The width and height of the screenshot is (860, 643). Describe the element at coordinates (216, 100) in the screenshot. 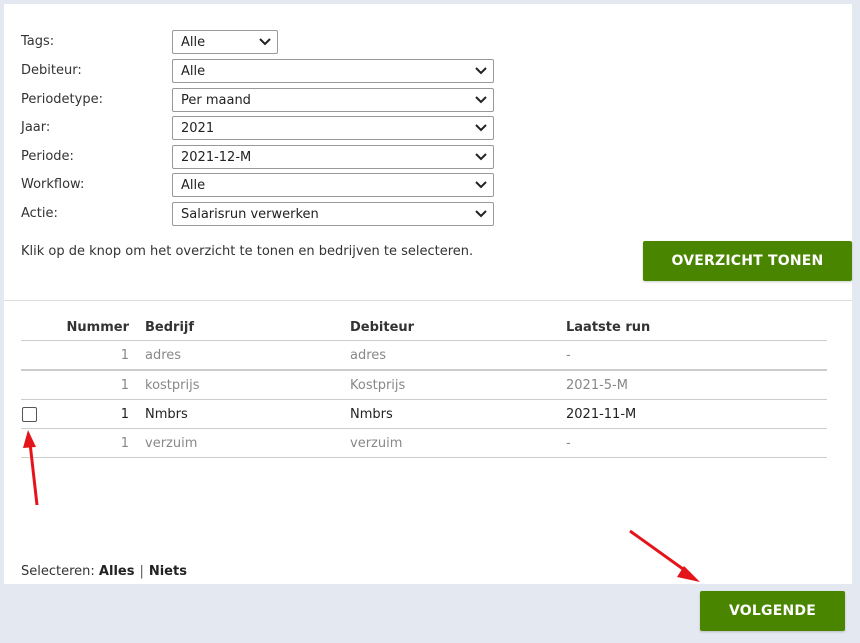

I see `periodetype-select-value: Per maand` at that location.